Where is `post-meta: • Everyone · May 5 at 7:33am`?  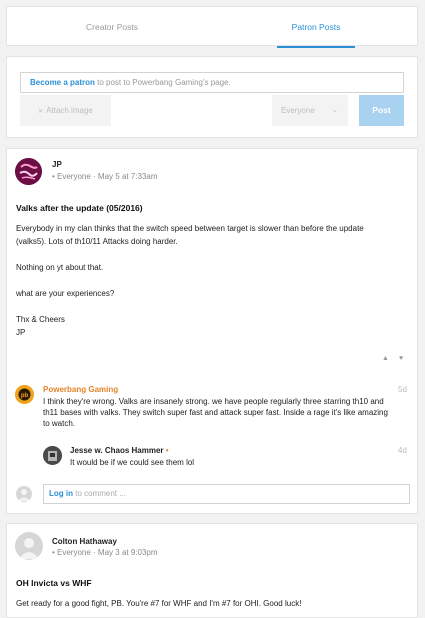
post-meta: • Everyone · May 5 at 7:33am is located at coordinates (105, 176).